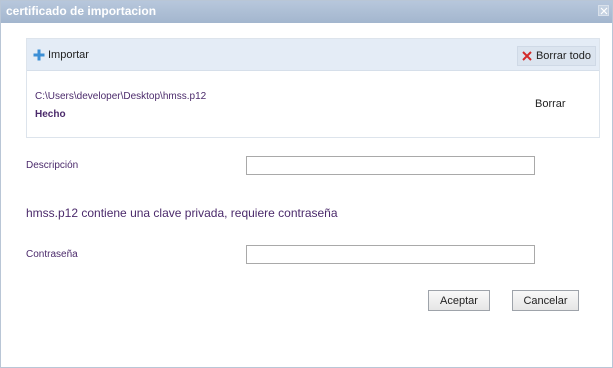 The image size is (613, 368). What do you see at coordinates (50, 114) in the screenshot?
I see `file-status: Hecho` at bounding box center [50, 114].